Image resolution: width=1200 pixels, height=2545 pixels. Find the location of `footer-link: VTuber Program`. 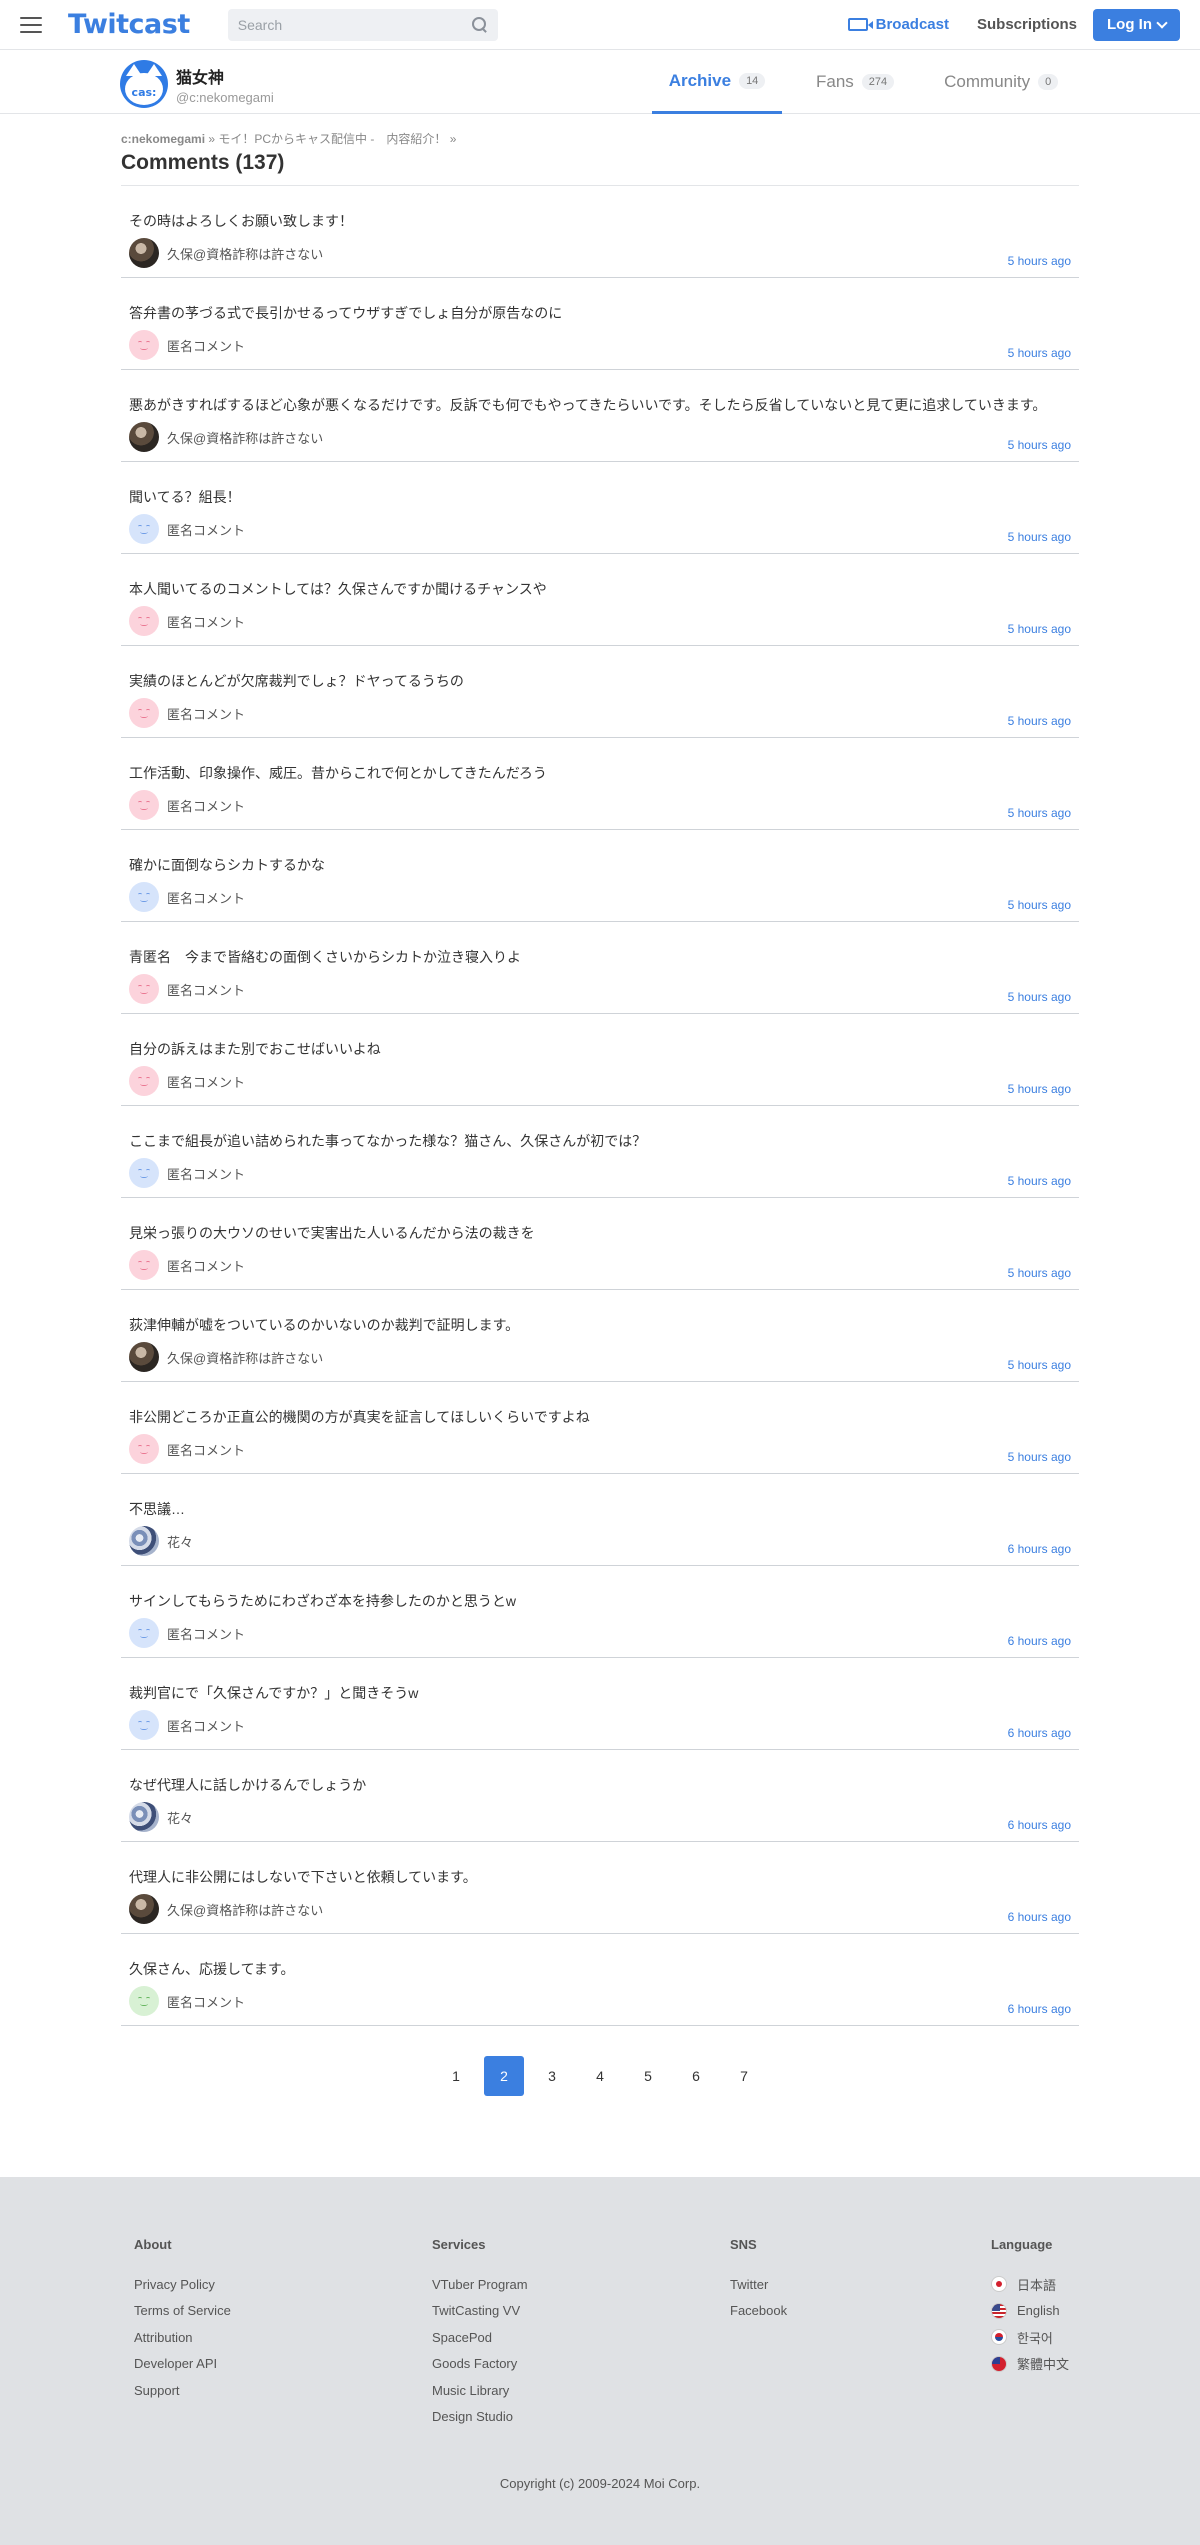

footer-link: VTuber Program is located at coordinates (480, 2284).